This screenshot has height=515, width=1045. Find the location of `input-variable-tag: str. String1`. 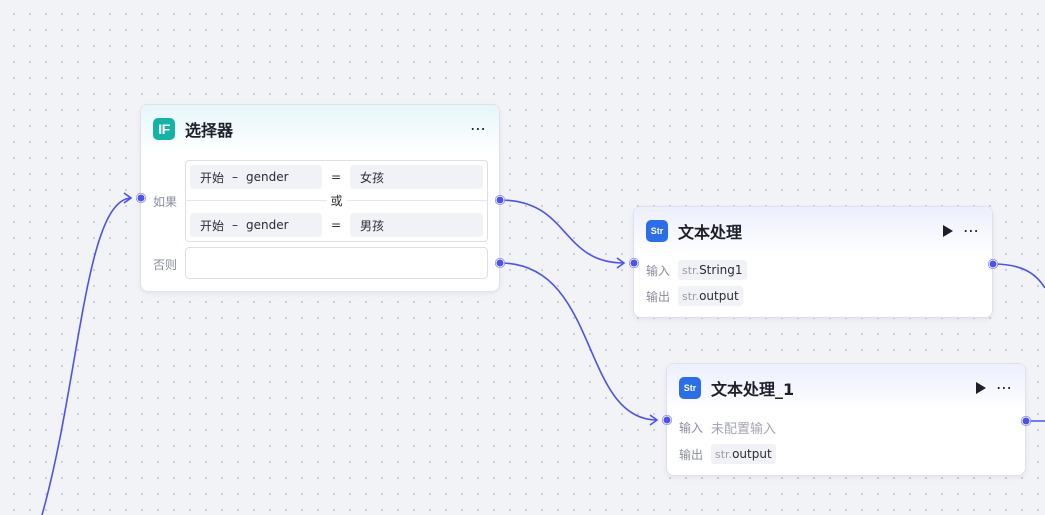

input-variable-tag: str. String1 is located at coordinates (712, 270).